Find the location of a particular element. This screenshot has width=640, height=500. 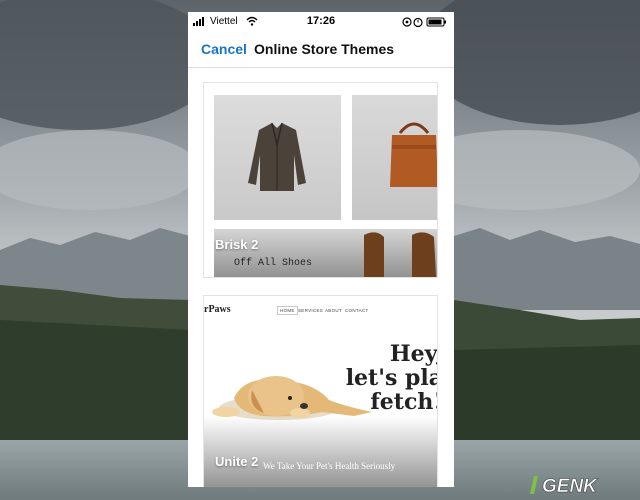

preview-tagline: We Take Your Pet's Health Seriously is located at coordinates (329, 466).